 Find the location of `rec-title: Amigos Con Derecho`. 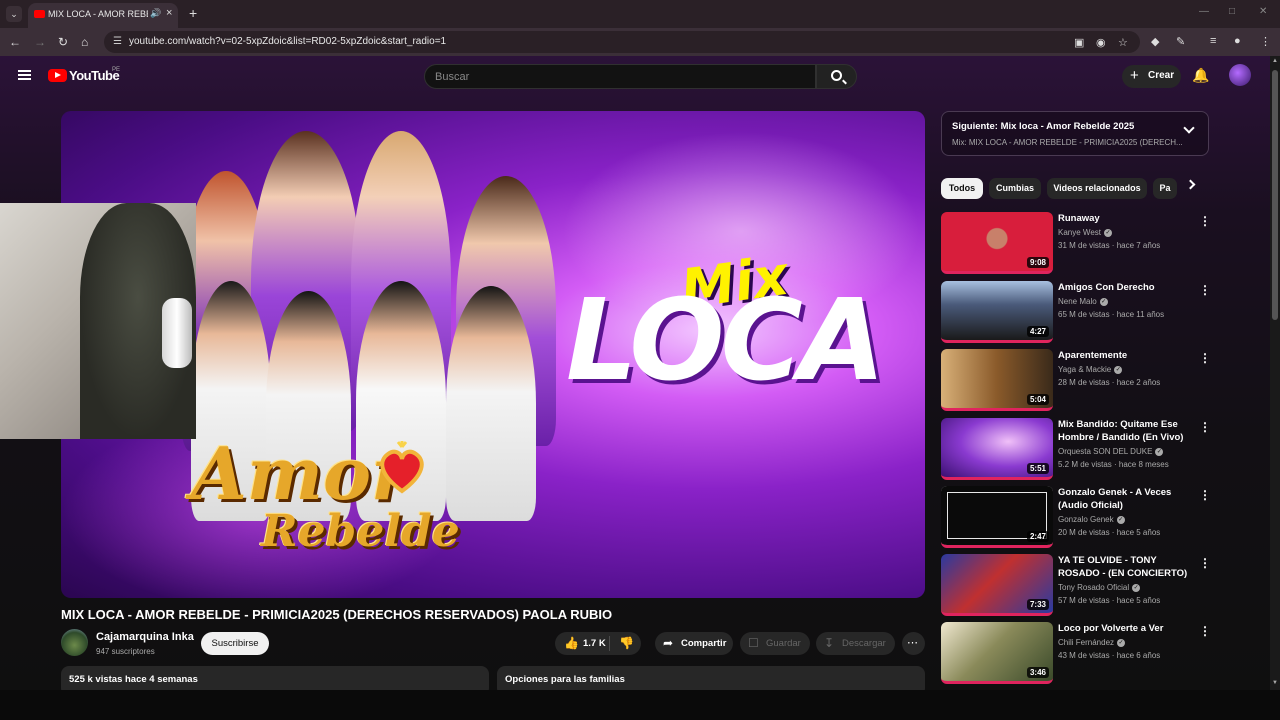

rec-title: Amigos Con Derecho is located at coordinates (1128, 287).